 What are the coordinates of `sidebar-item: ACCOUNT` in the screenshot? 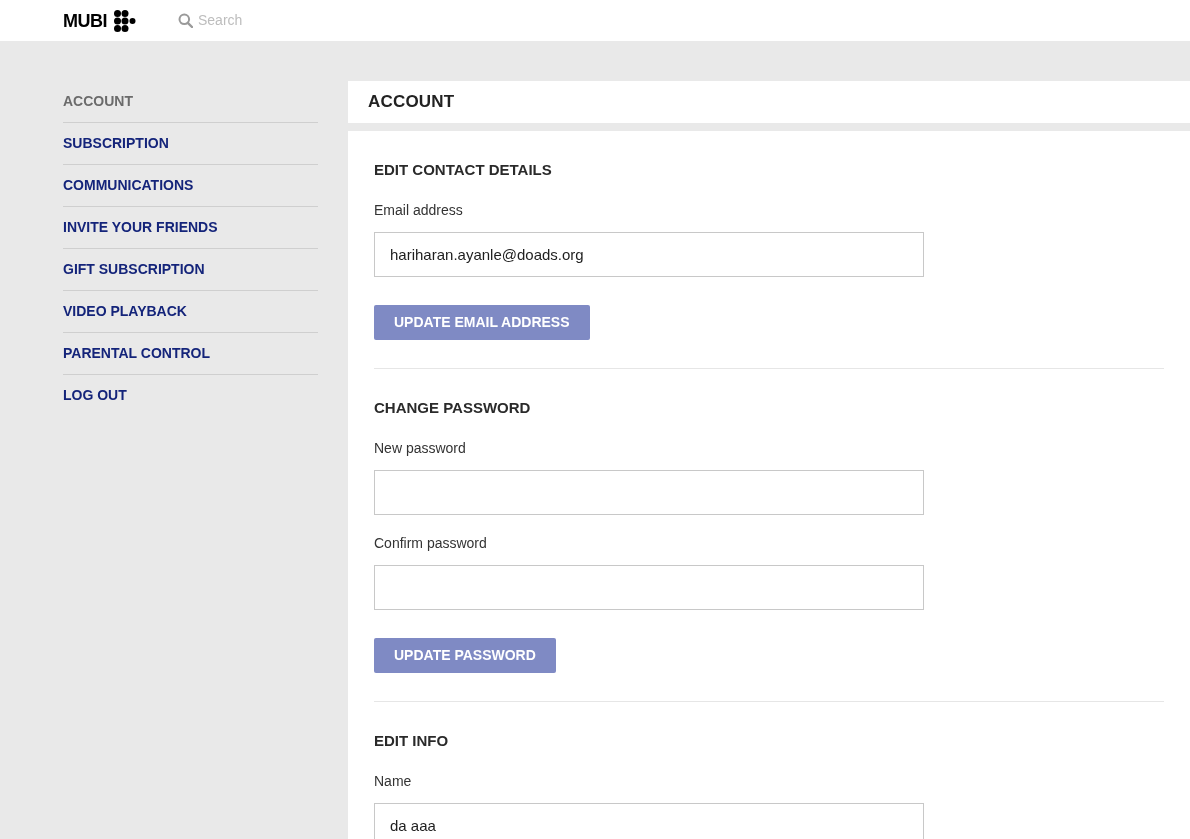 It's located at (190, 101).